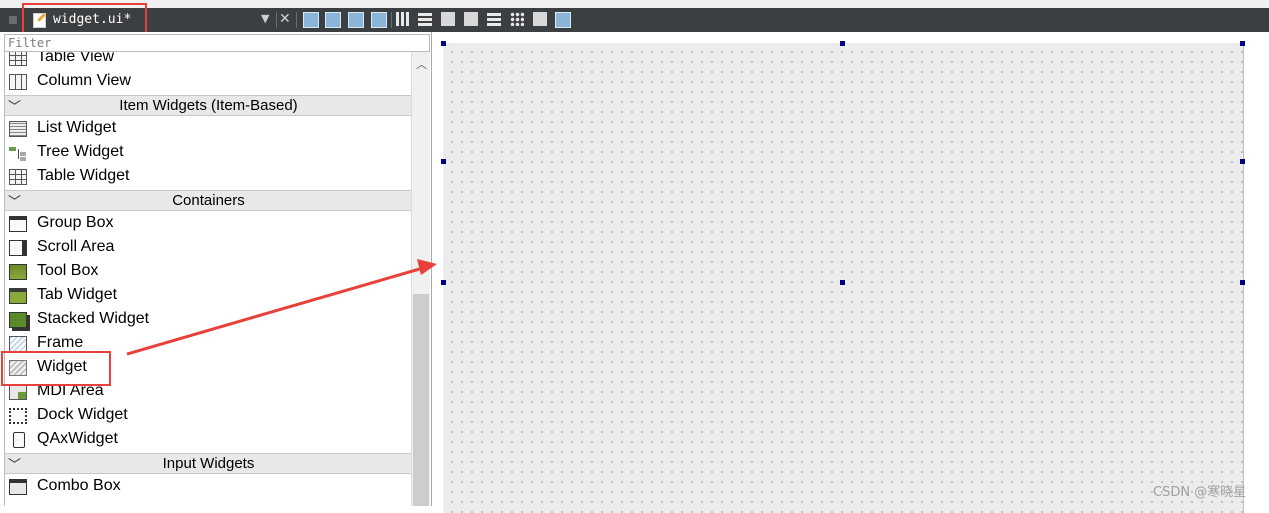 Image resolution: width=1269 pixels, height=513 pixels. What do you see at coordinates (77, 127) in the screenshot?
I see `widget-item-label: List Widget` at bounding box center [77, 127].